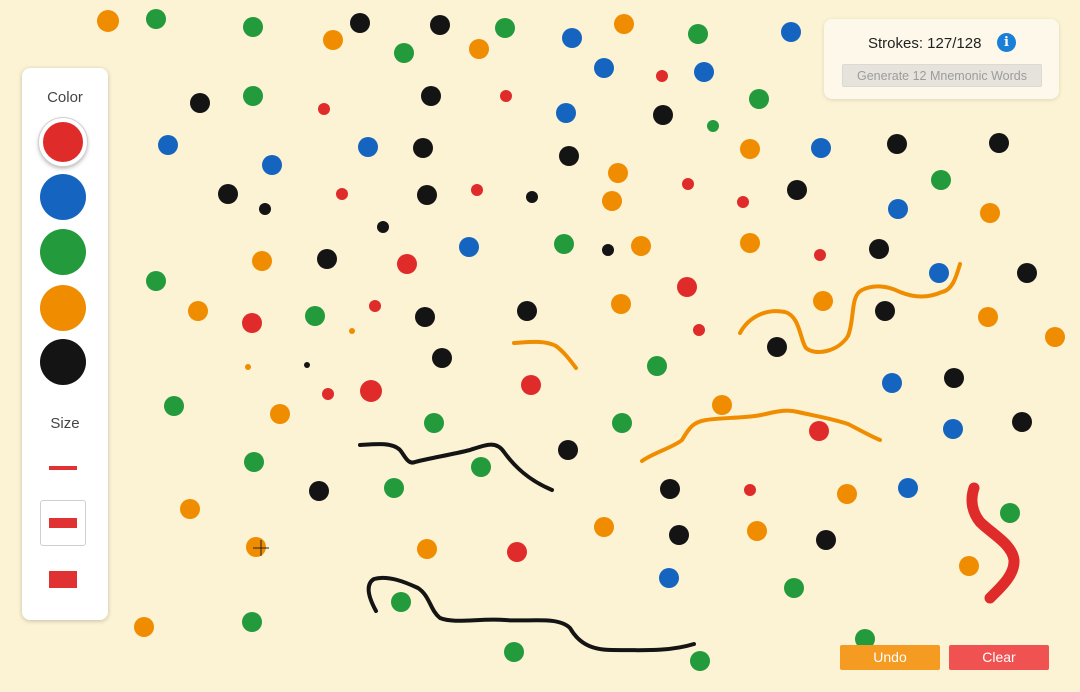 The image size is (1080, 692). I want to click on color-swatch-black, so click(63, 362).